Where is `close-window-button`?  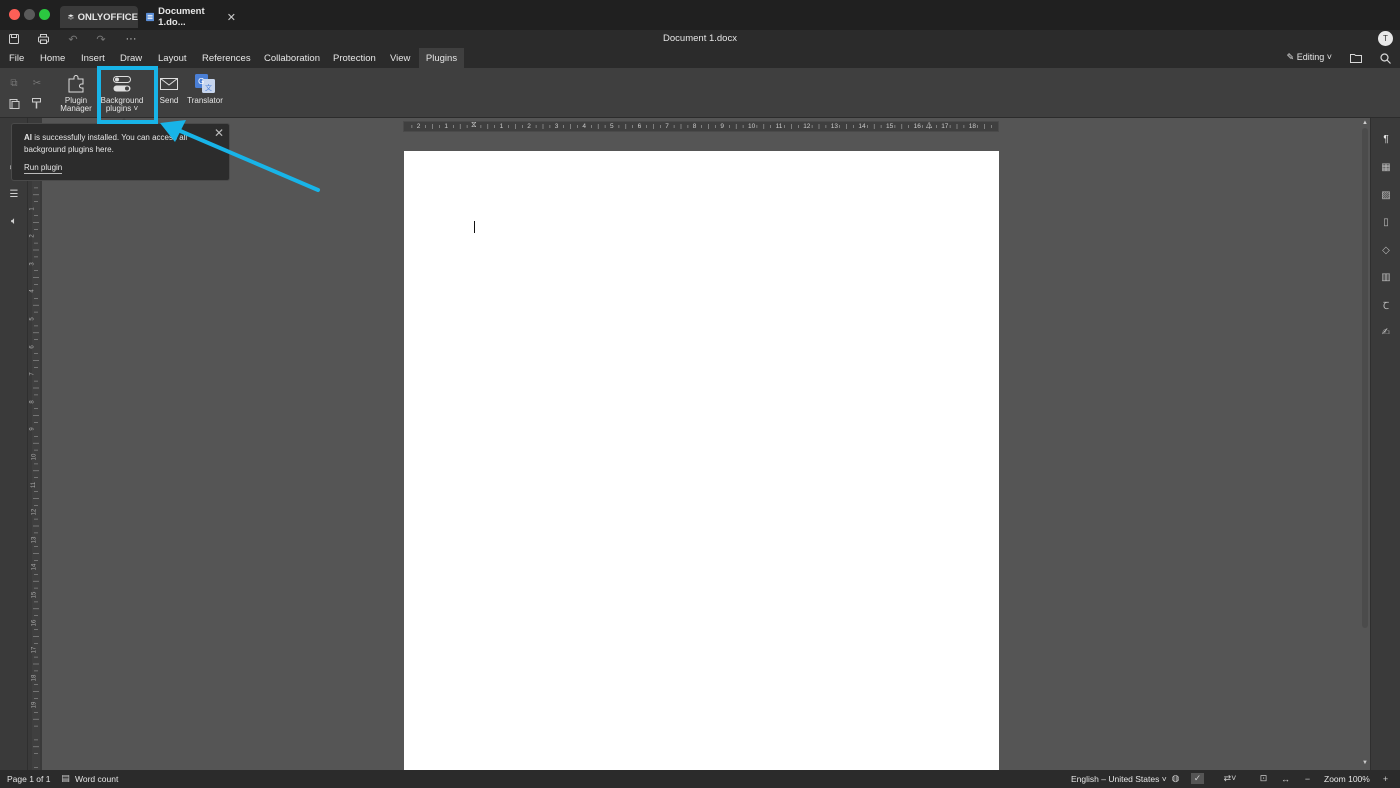 close-window-button is located at coordinates (14, 14).